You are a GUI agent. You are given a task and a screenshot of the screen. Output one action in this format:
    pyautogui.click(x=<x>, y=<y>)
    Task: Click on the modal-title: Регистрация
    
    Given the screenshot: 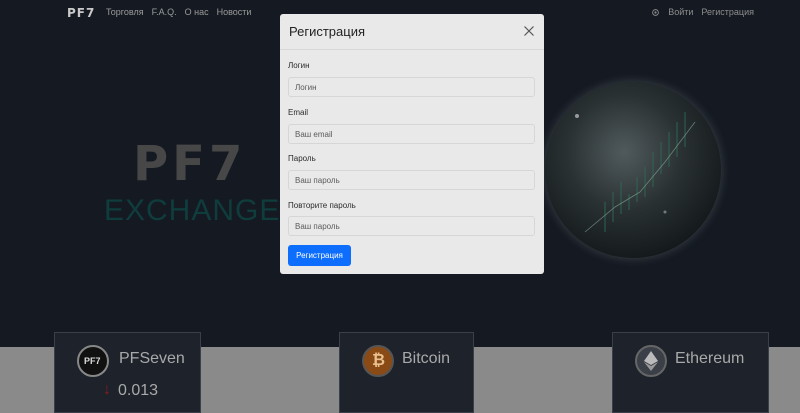 What is the action you would take?
    pyautogui.click(x=327, y=31)
    